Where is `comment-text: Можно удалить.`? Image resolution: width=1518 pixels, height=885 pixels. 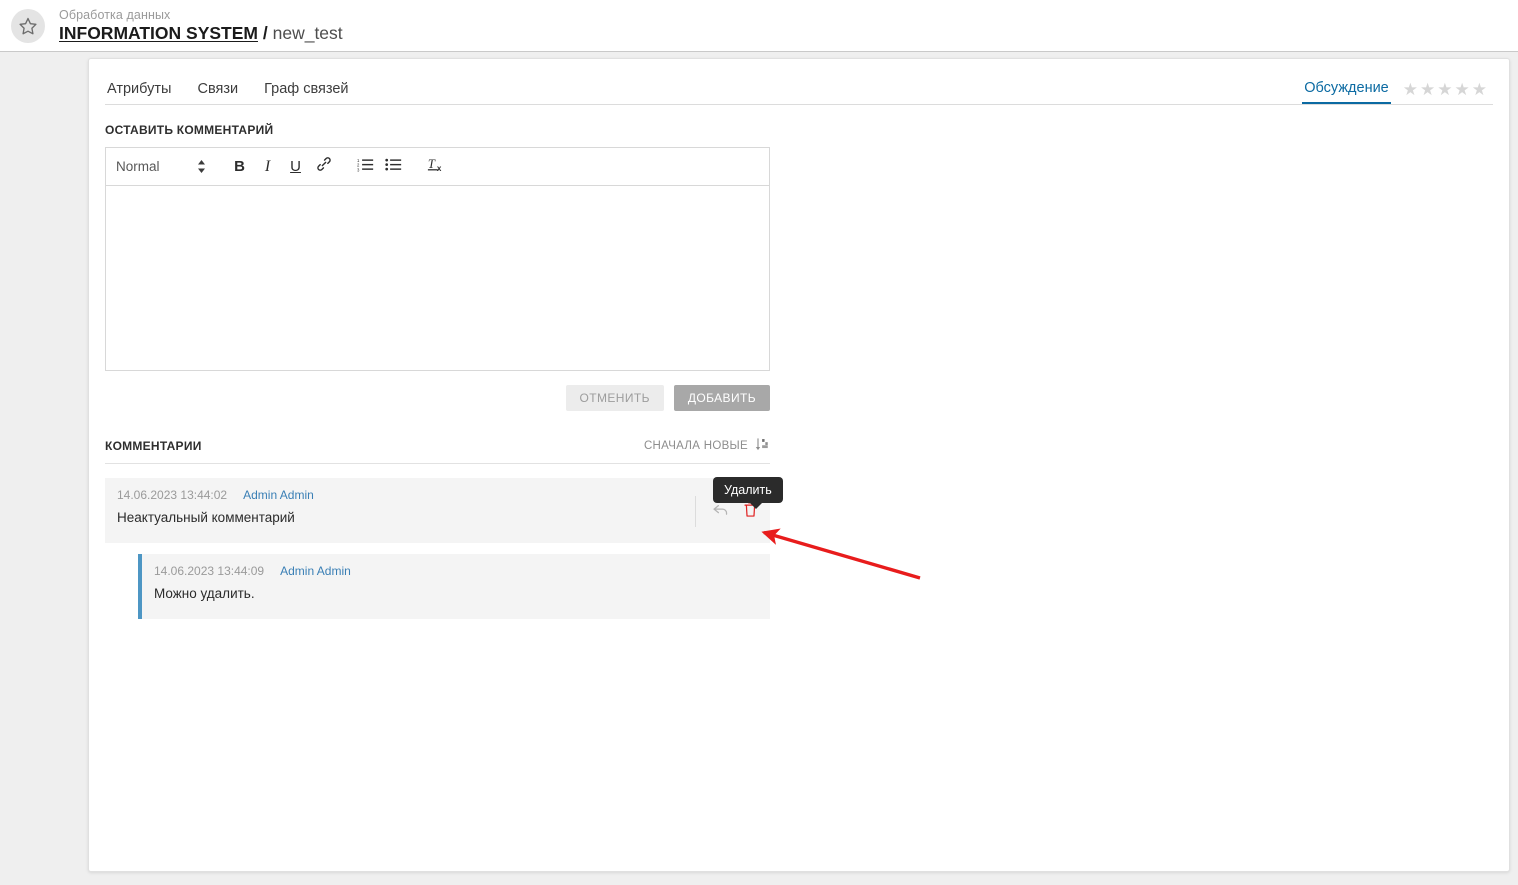
comment-text: Можно удалить. is located at coordinates (204, 594).